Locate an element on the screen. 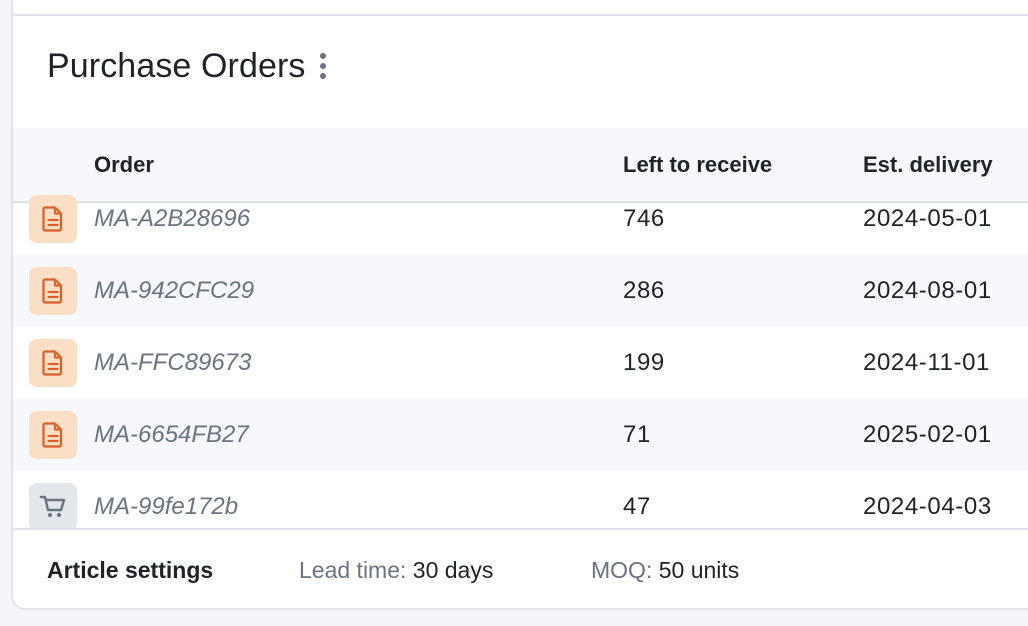 This screenshot has width=1028, height=626. table-row: MA-6654FB27 71 2025-02-01 is located at coordinates (520, 435).